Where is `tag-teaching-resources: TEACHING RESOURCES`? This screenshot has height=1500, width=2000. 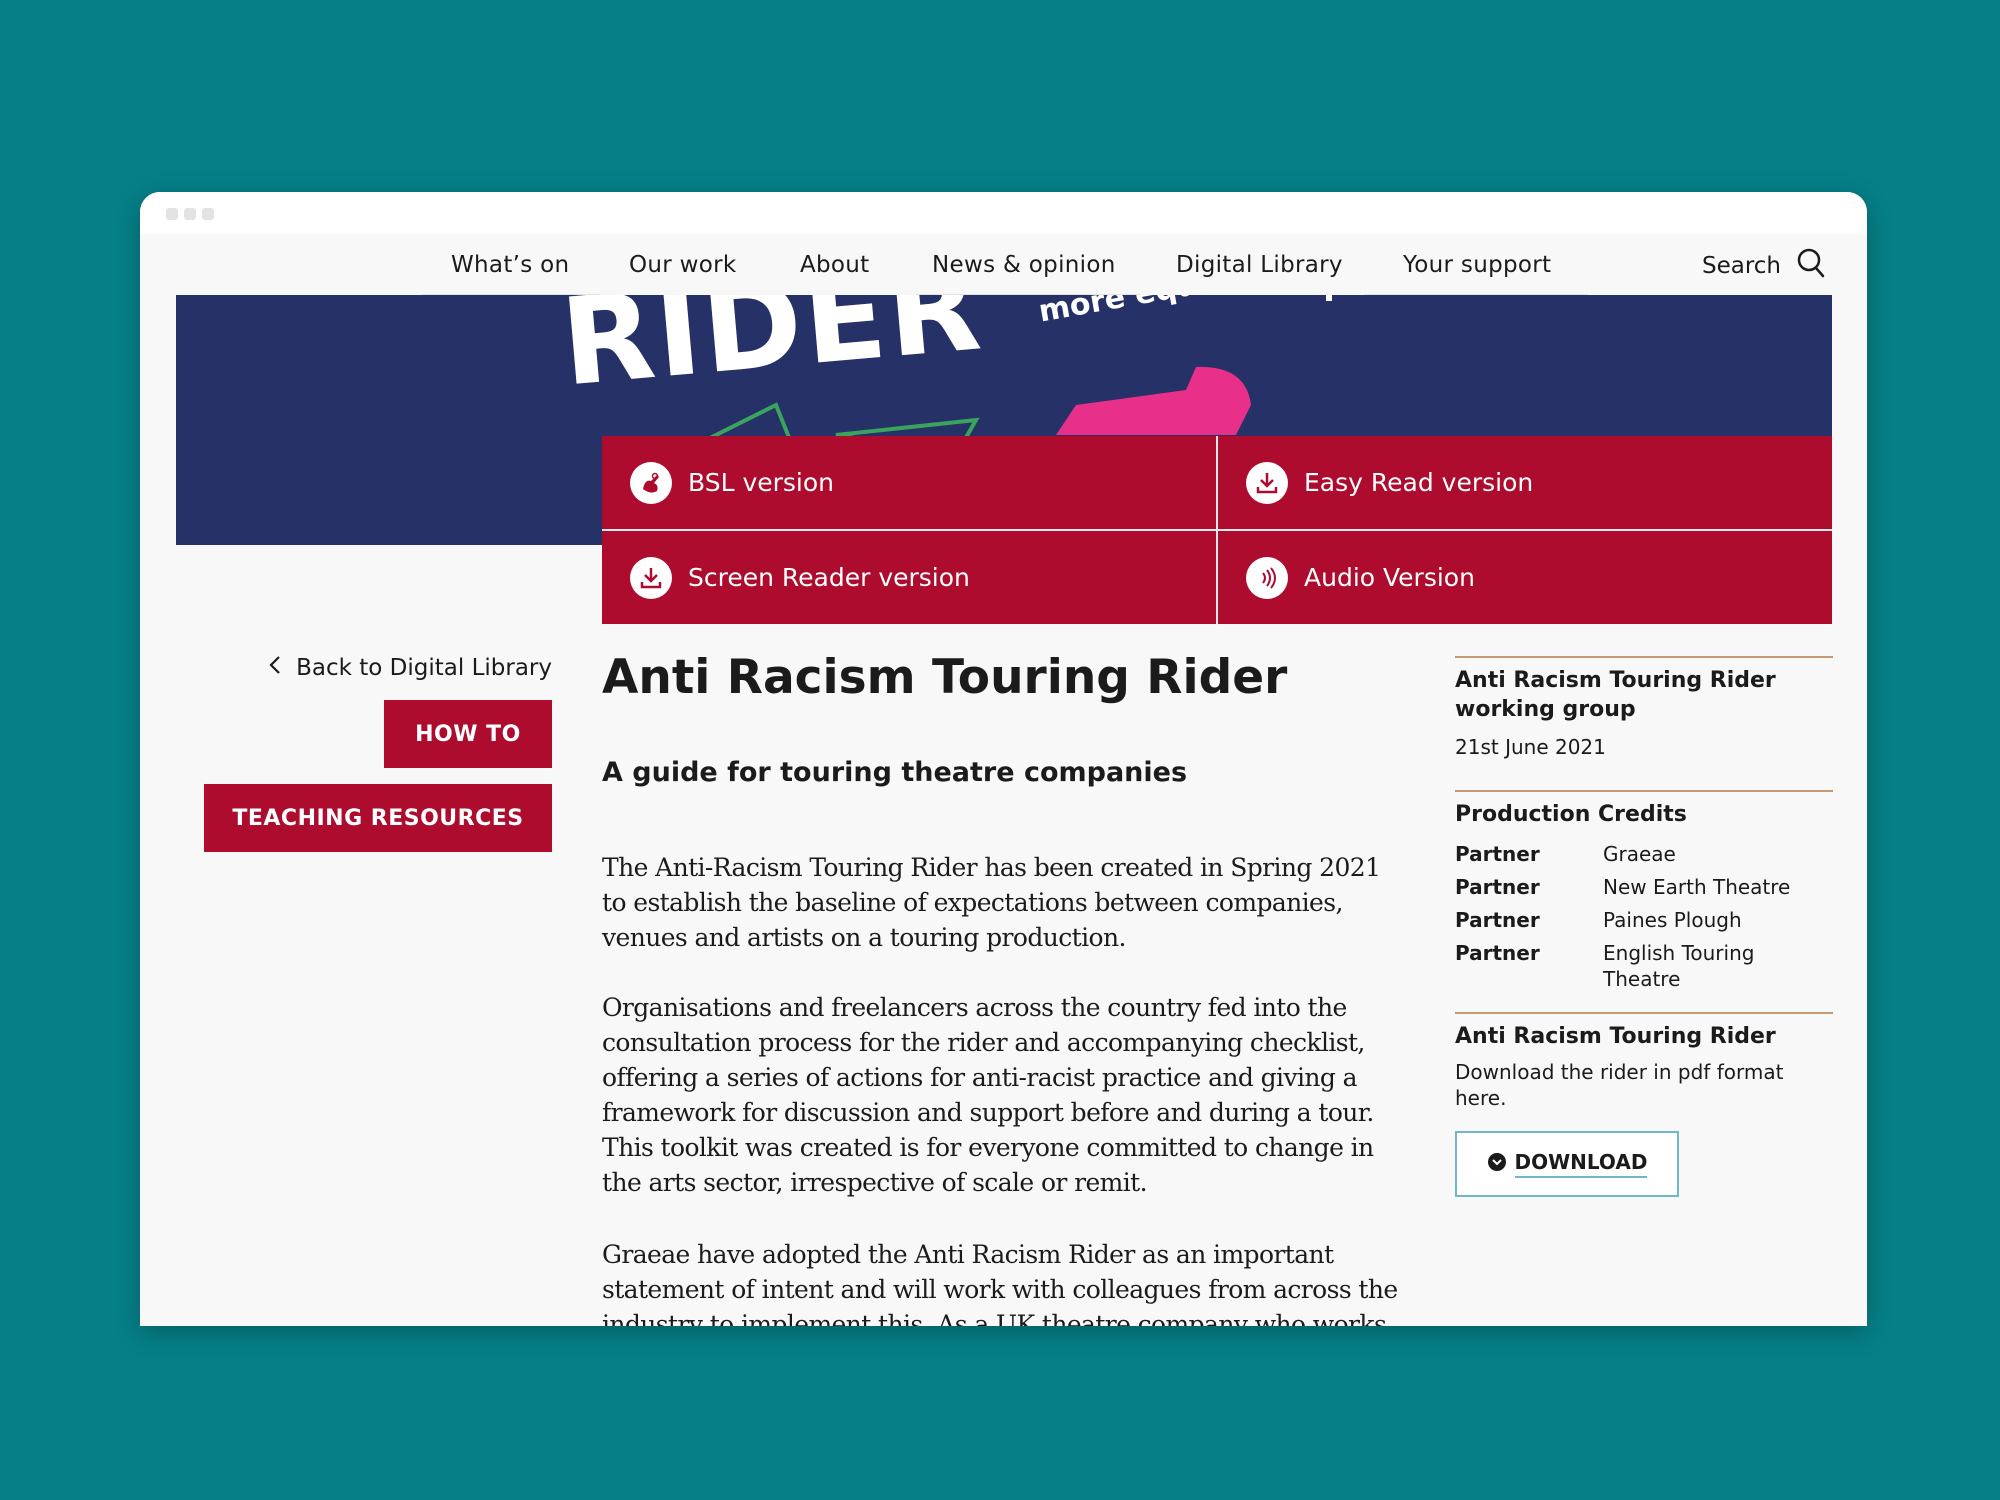 tag-teaching-resources: TEACHING RESOURCES is located at coordinates (378, 818).